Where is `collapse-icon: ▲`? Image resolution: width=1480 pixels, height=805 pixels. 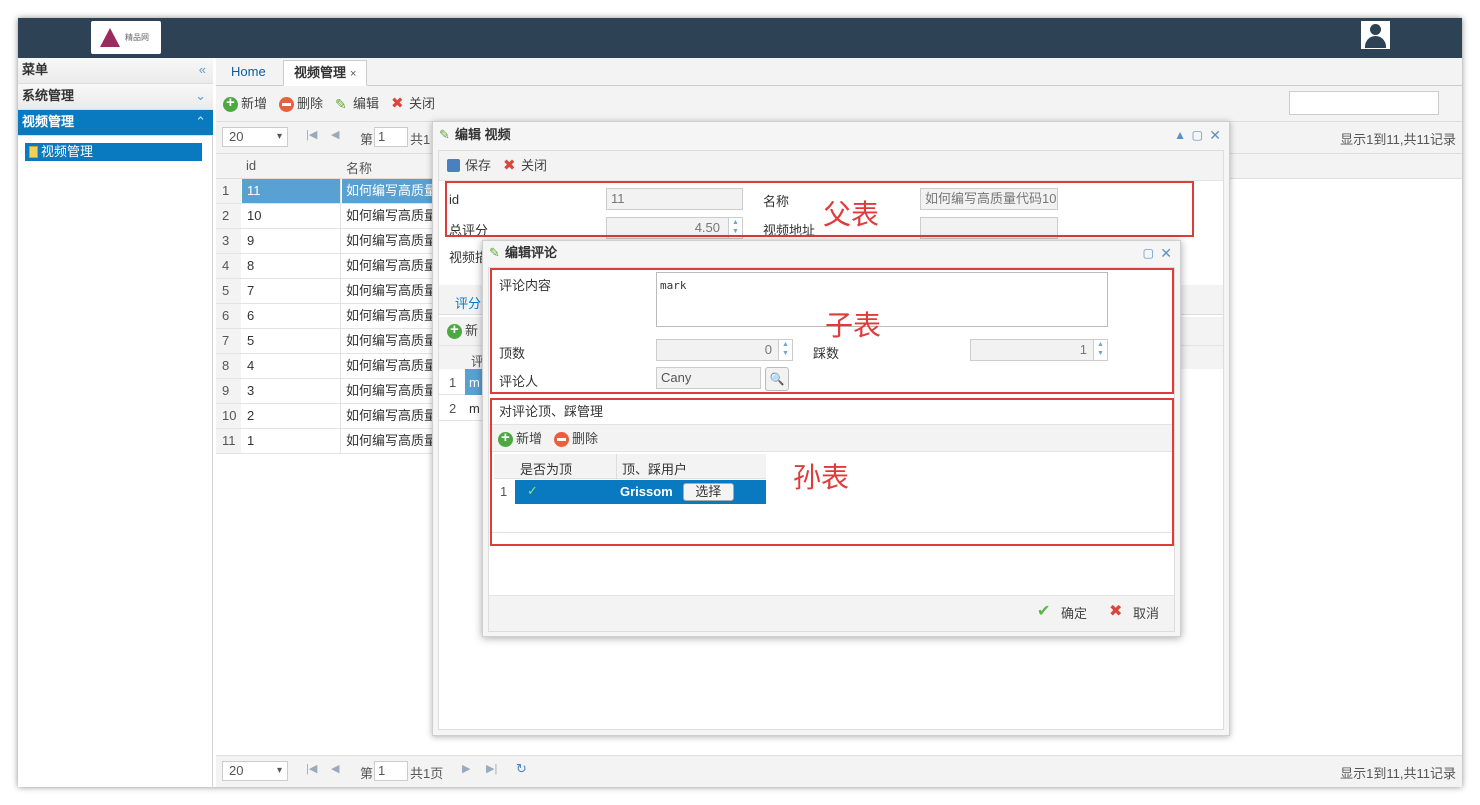 collapse-icon: ▲ is located at coordinates (1180, 135).